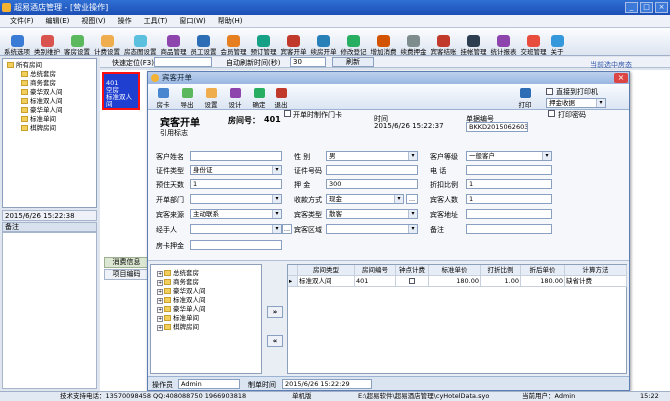 The image size is (670, 401). What do you see at coordinates (181, 309) in the screenshot?
I see `tree-item: + 豪华单人间` at bounding box center [181, 309].